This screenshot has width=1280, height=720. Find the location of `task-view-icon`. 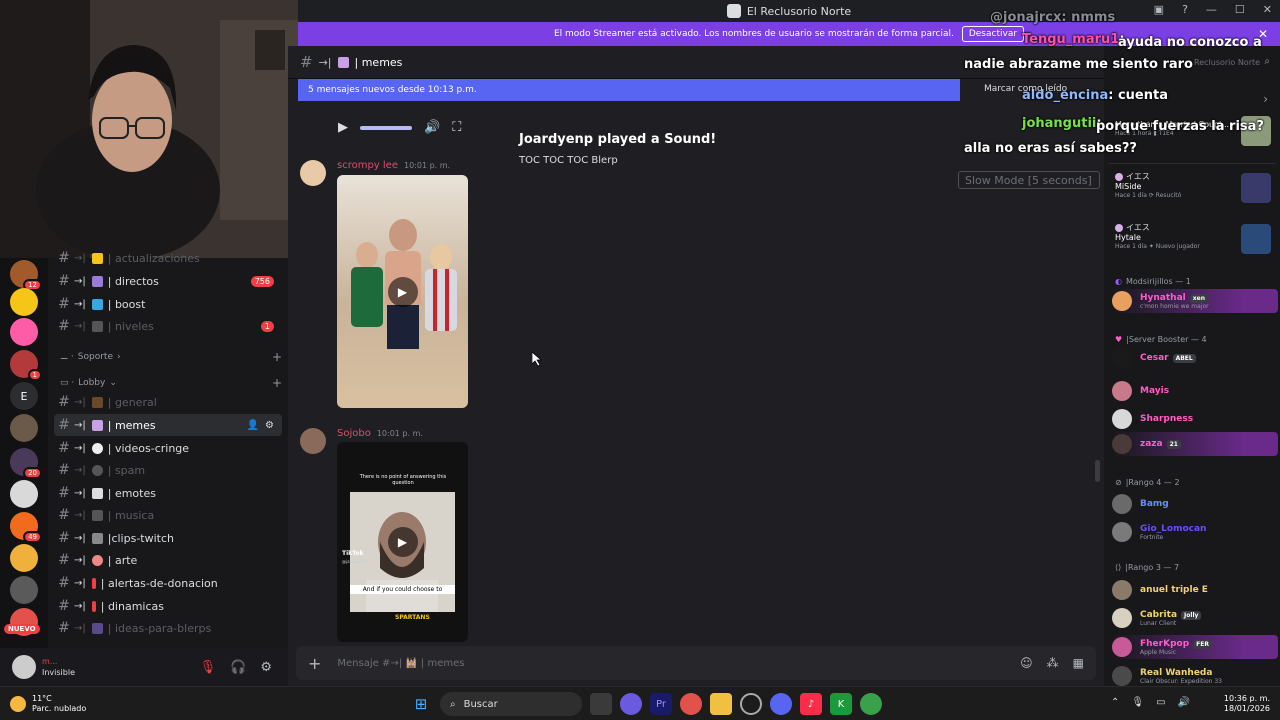

task-view-icon is located at coordinates (601, 704).